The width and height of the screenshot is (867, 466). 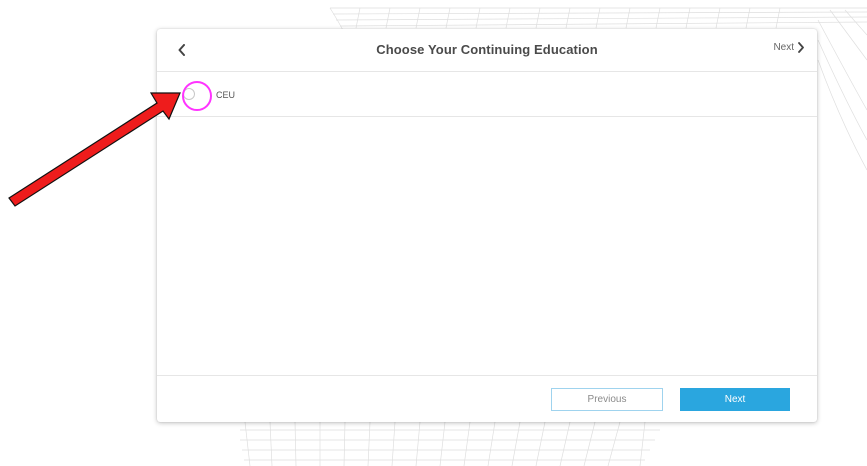 What do you see at coordinates (189, 94) in the screenshot?
I see `ceu-radio-button` at bounding box center [189, 94].